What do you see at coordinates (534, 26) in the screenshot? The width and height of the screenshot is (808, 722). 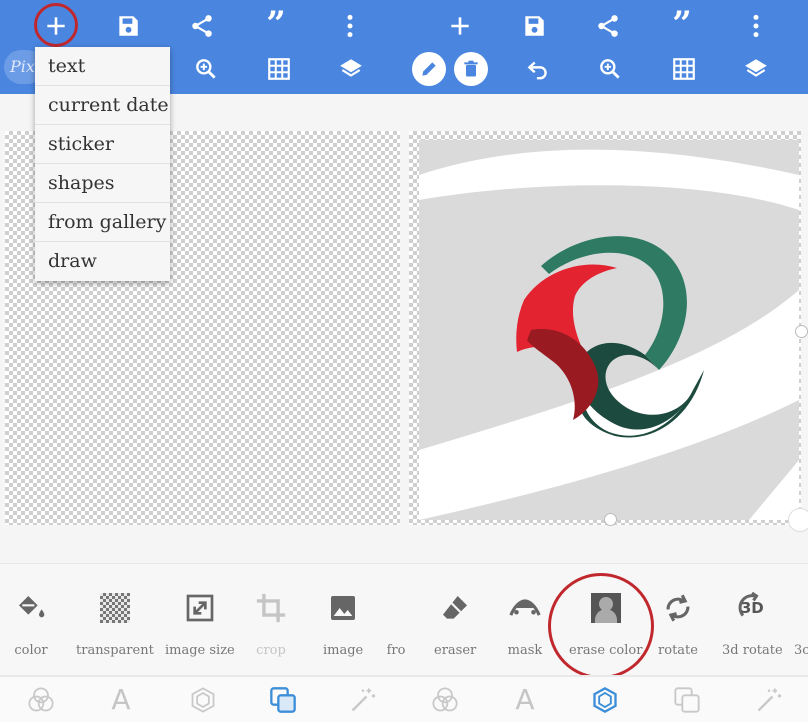 I see `save-icon-right` at bounding box center [534, 26].